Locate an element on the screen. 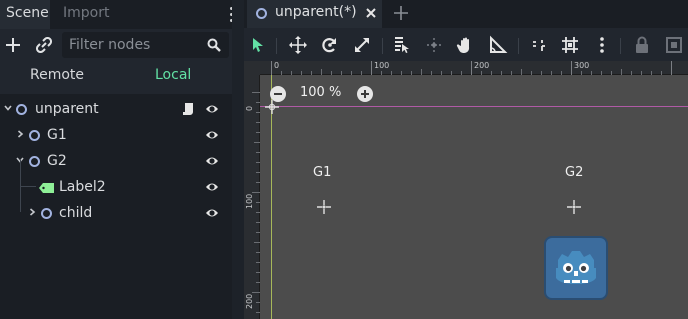 The image size is (688, 319). tree-item-g1: G1 is located at coordinates (116, 135).